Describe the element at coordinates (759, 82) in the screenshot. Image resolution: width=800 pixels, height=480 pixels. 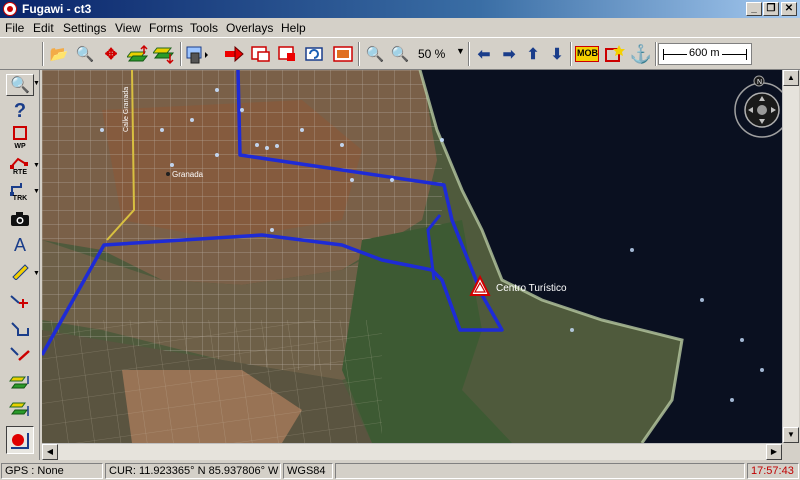
I see `compass-north-label: N` at that location.